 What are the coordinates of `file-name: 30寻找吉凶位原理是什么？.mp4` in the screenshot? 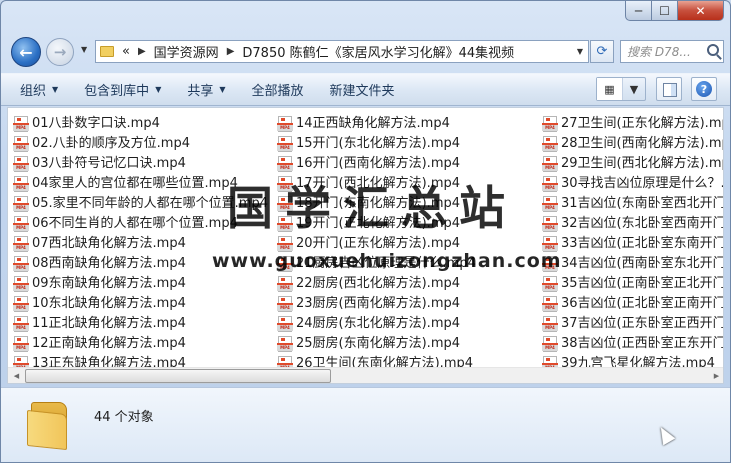 It's located at (642, 183).